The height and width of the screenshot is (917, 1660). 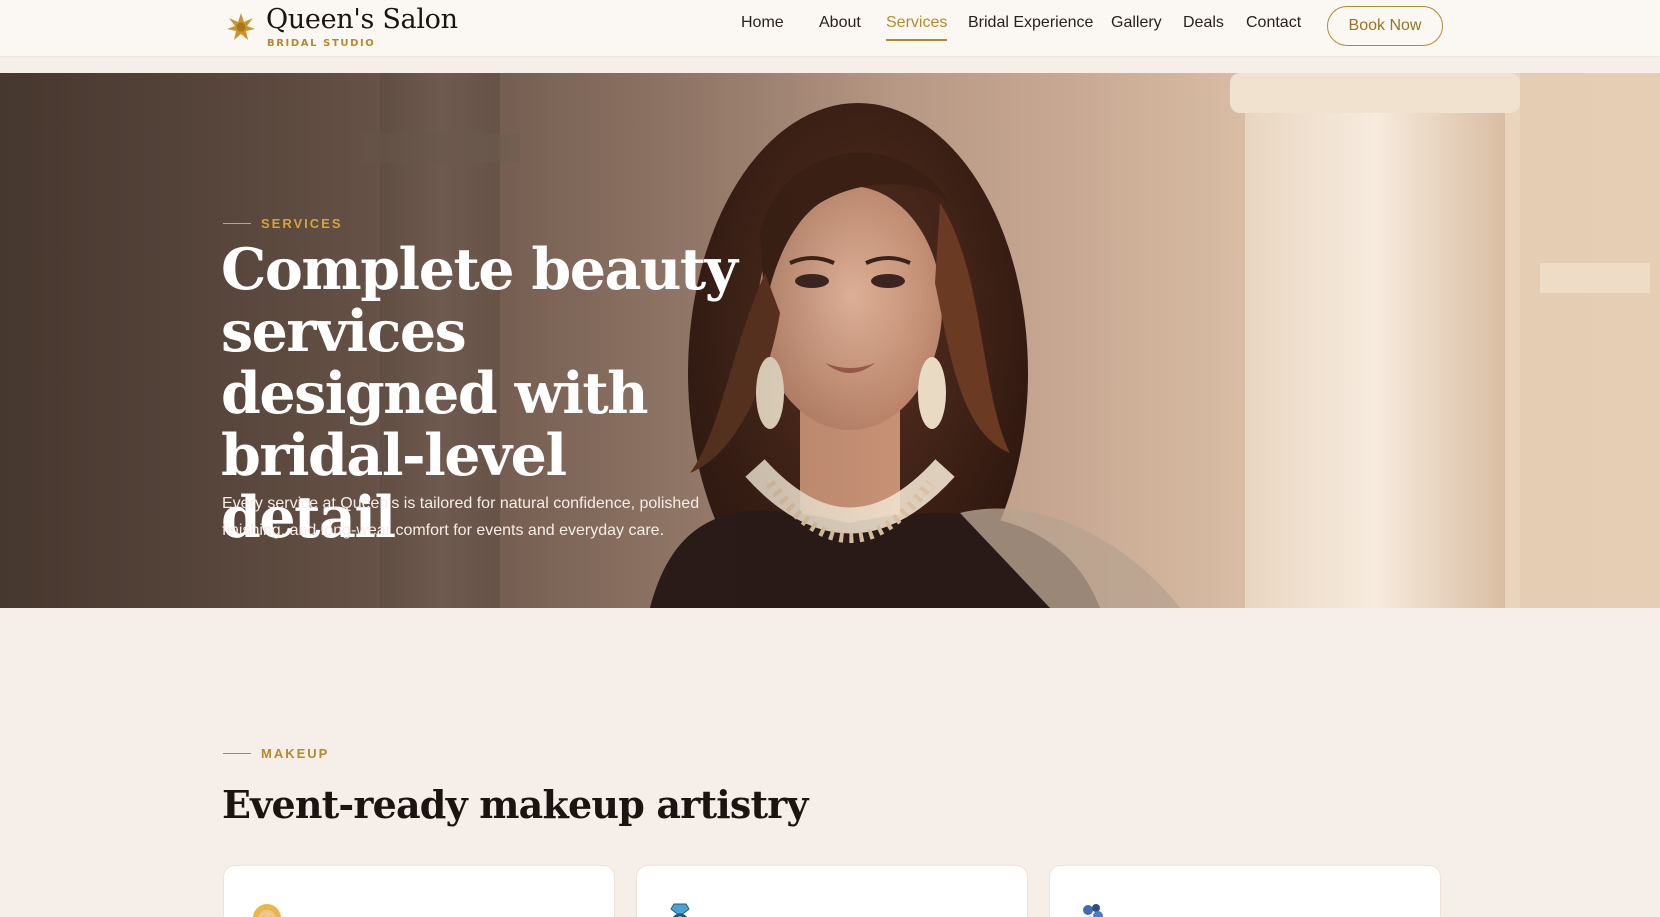 I want to click on nav-link-deals: Deals, so click(x=1203, y=23).